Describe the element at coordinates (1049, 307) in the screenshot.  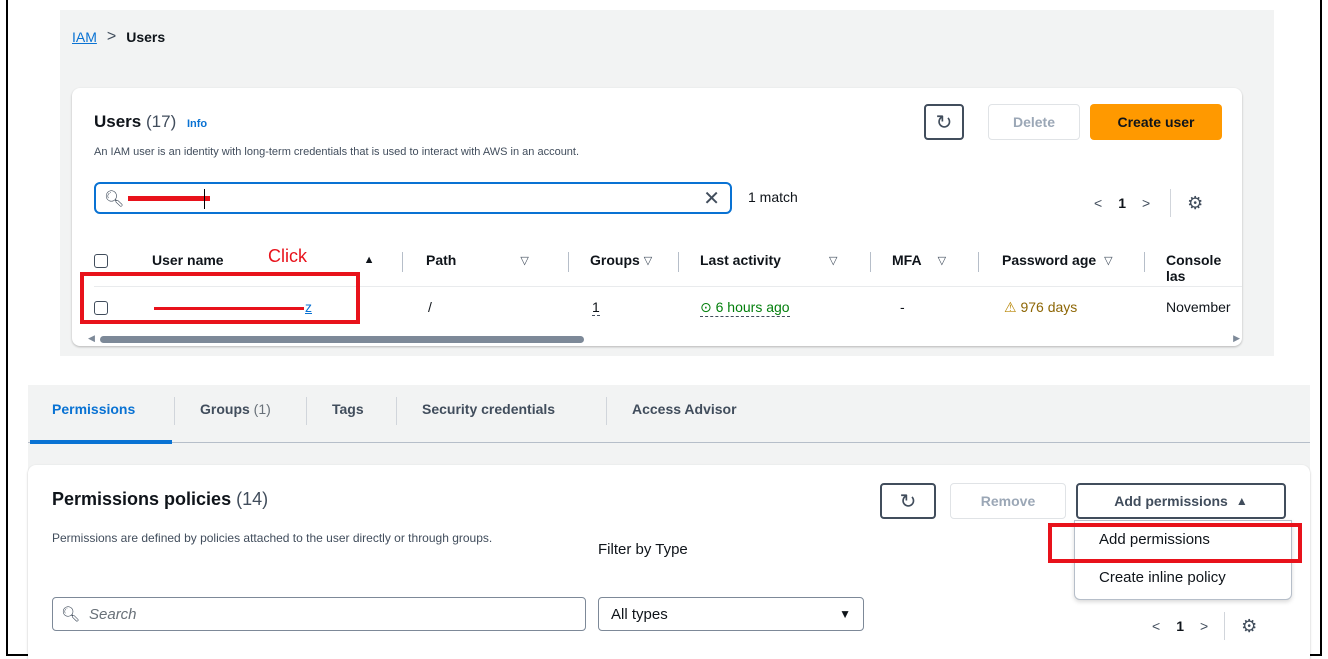
I see `password-age-text: 976 days` at that location.